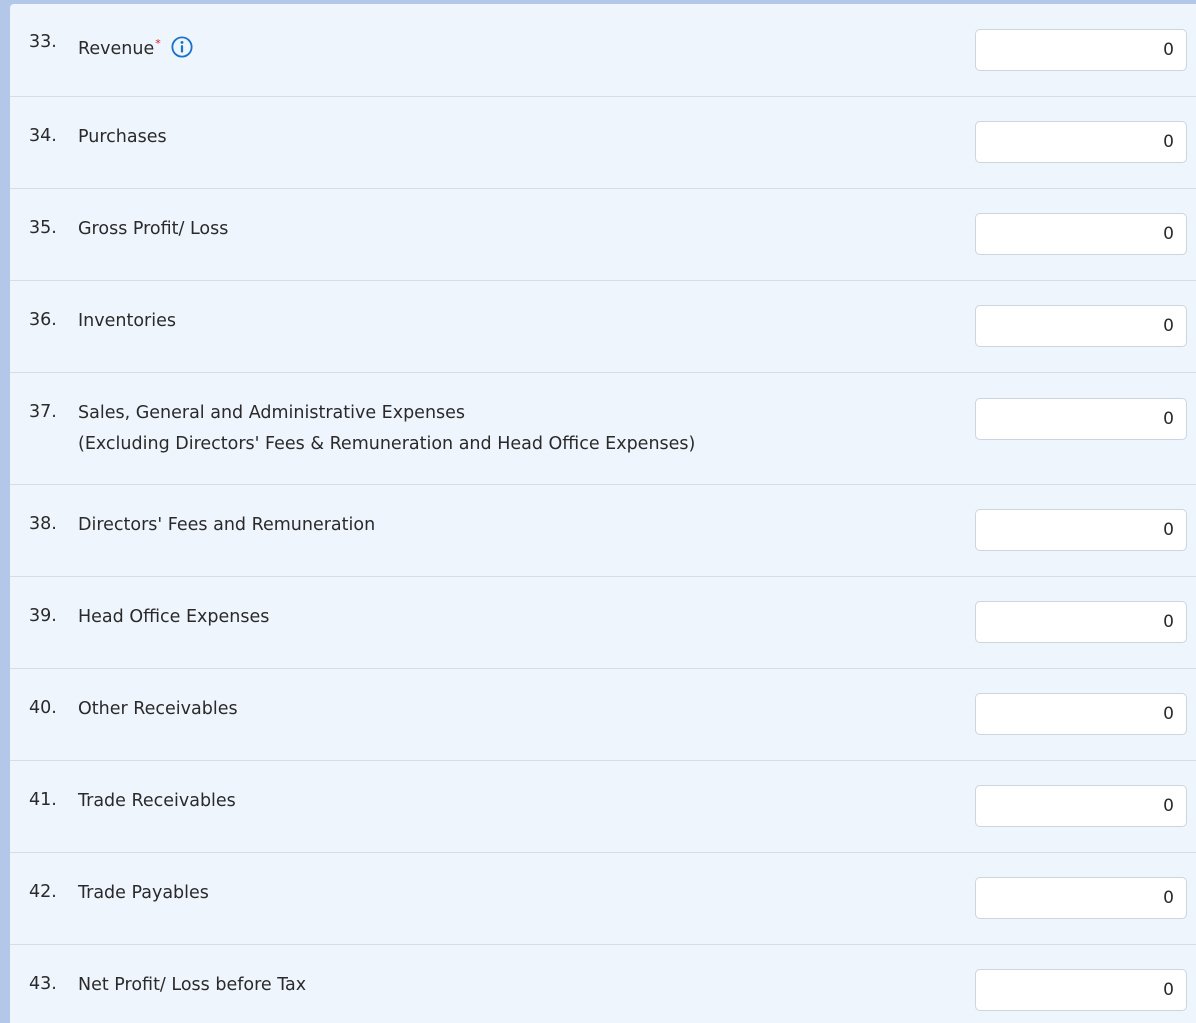  Describe the element at coordinates (603, 143) in the screenshot. I see `form-row-purchases: 34. Purchases` at that location.